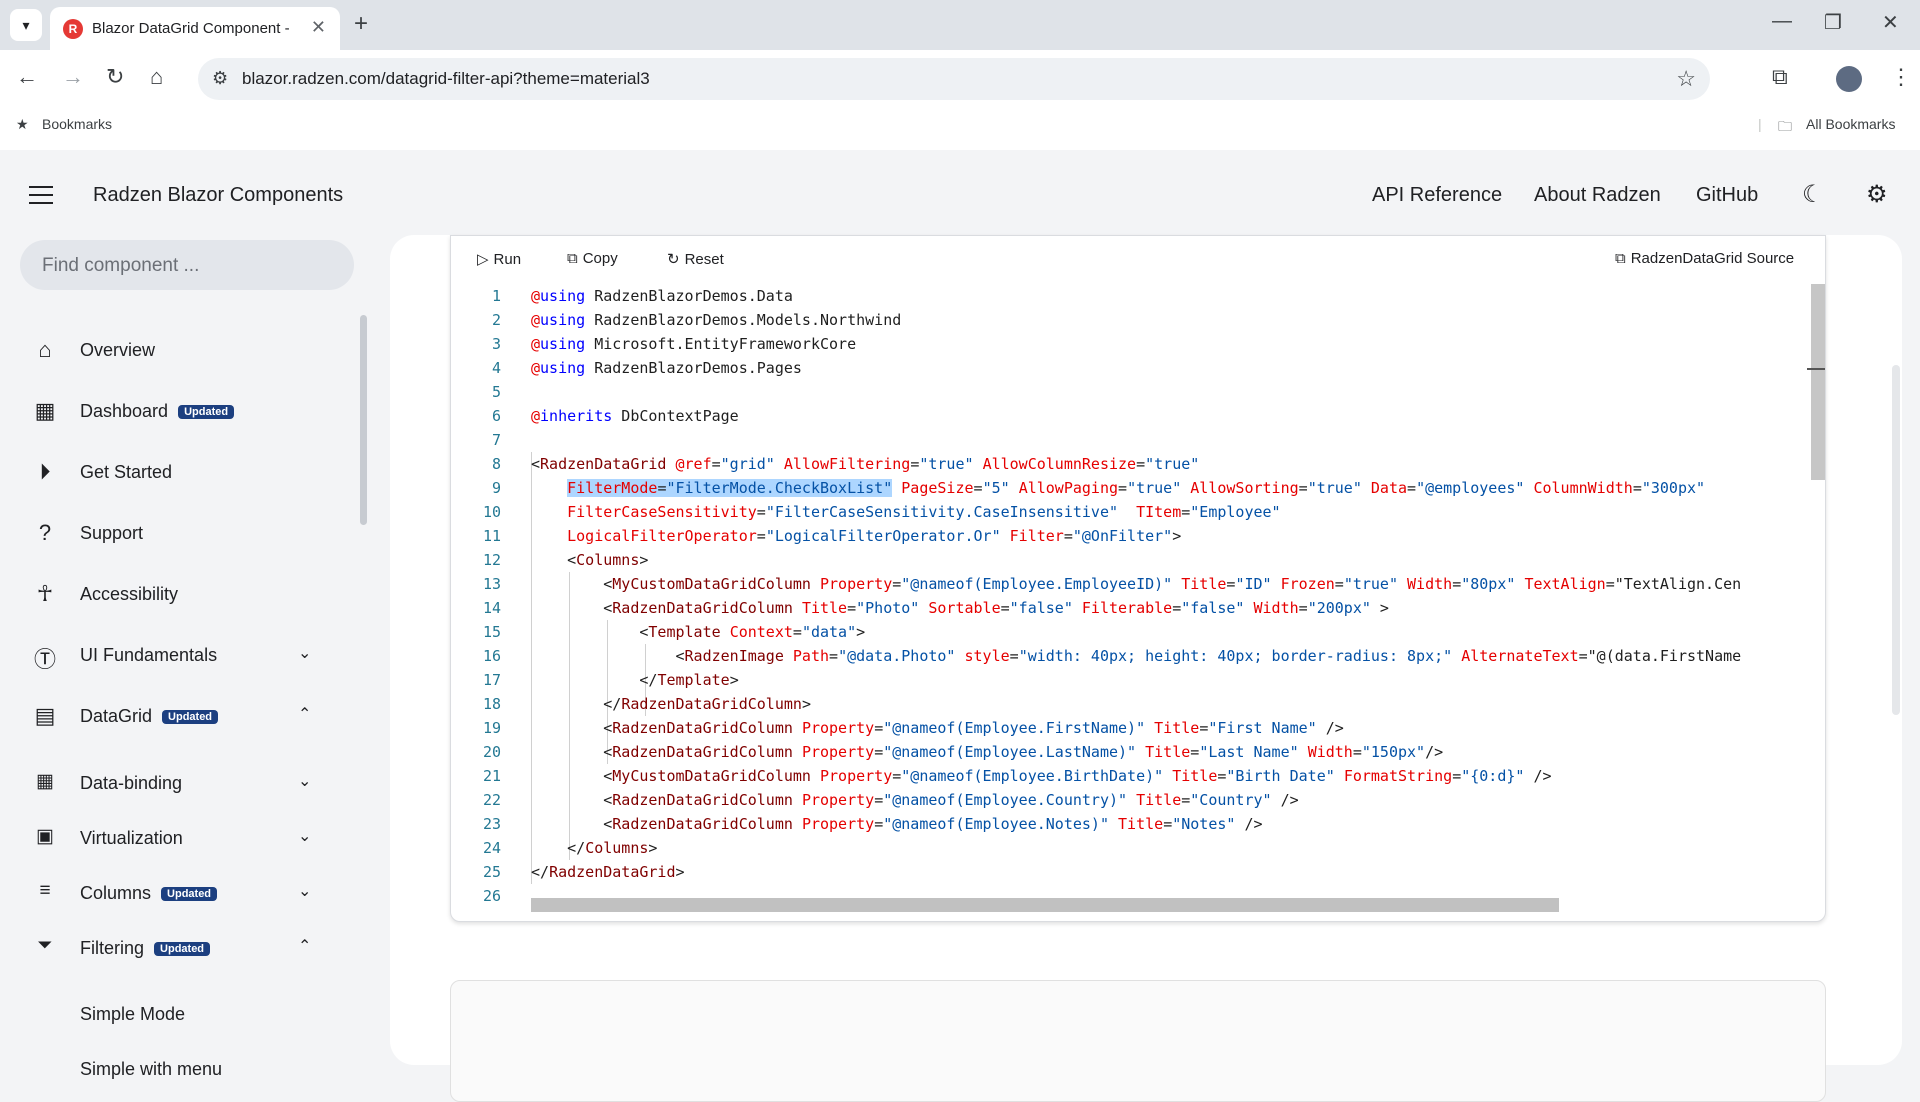  What do you see at coordinates (180, 351) in the screenshot?
I see `sidebar-item-overview: ⌂ Overview` at bounding box center [180, 351].